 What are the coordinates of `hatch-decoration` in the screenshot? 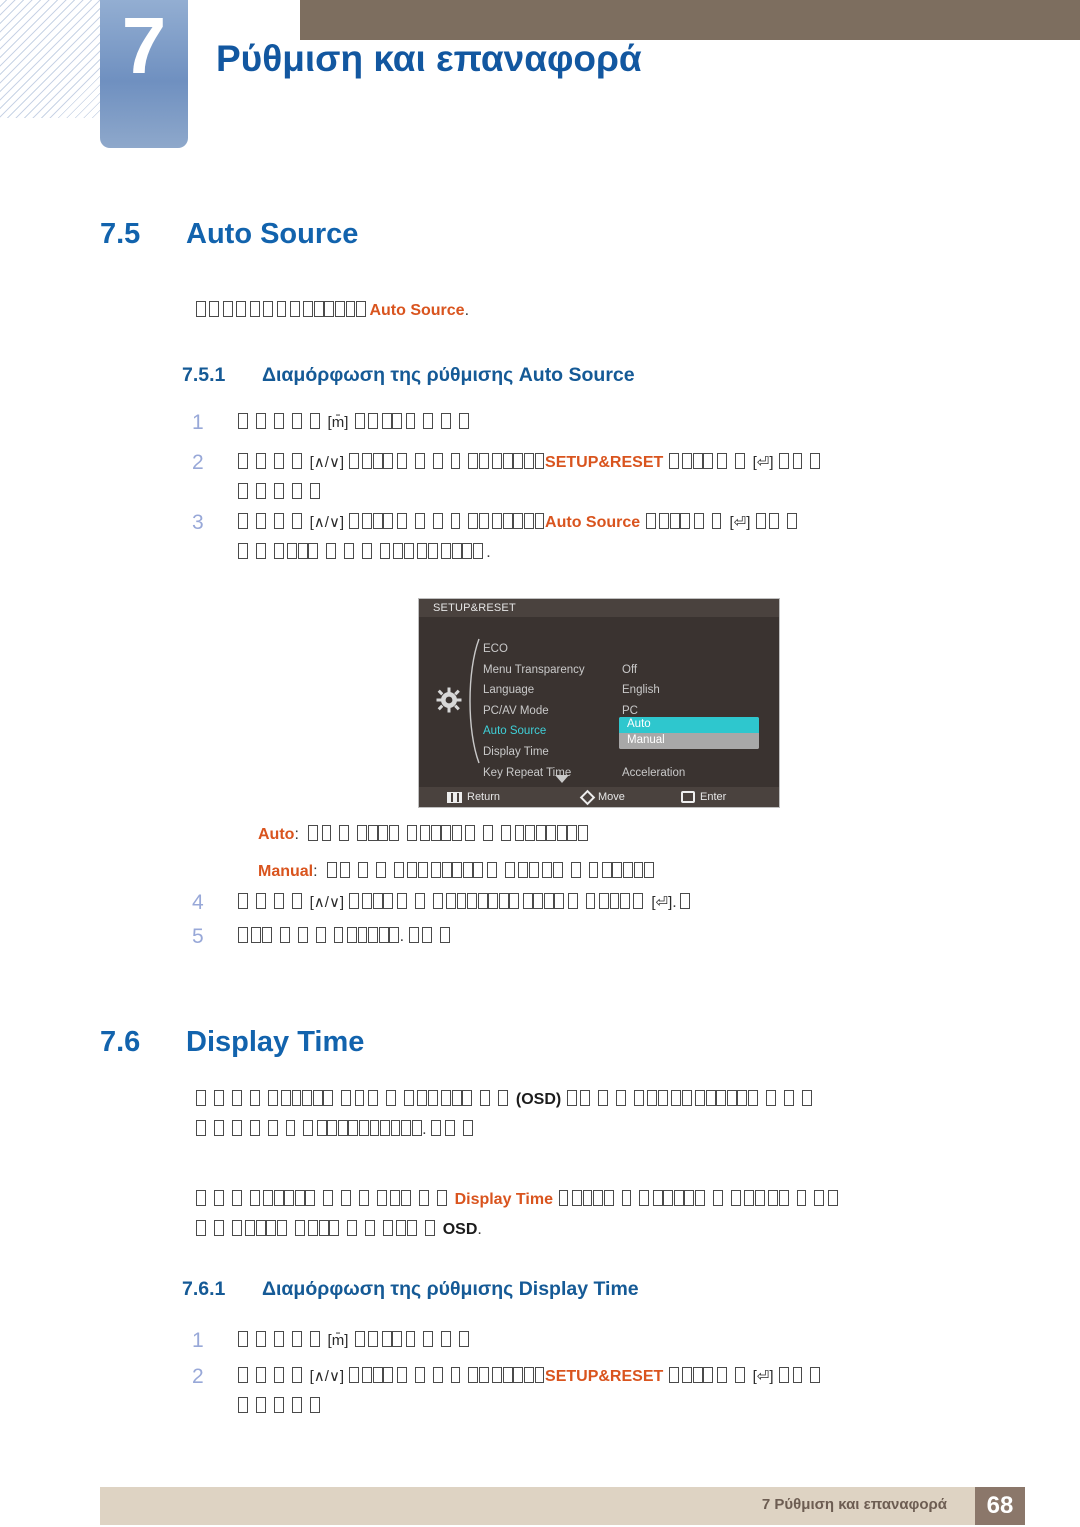 It's located at (50, 59).